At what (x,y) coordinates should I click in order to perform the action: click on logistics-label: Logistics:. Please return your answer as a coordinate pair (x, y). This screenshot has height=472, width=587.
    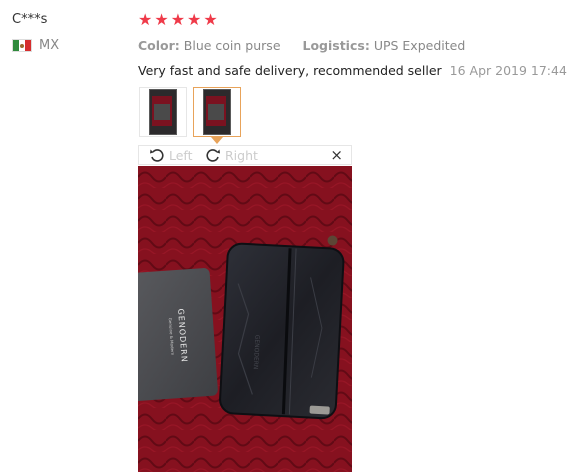
    Looking at the image, I should click on (336, 45).